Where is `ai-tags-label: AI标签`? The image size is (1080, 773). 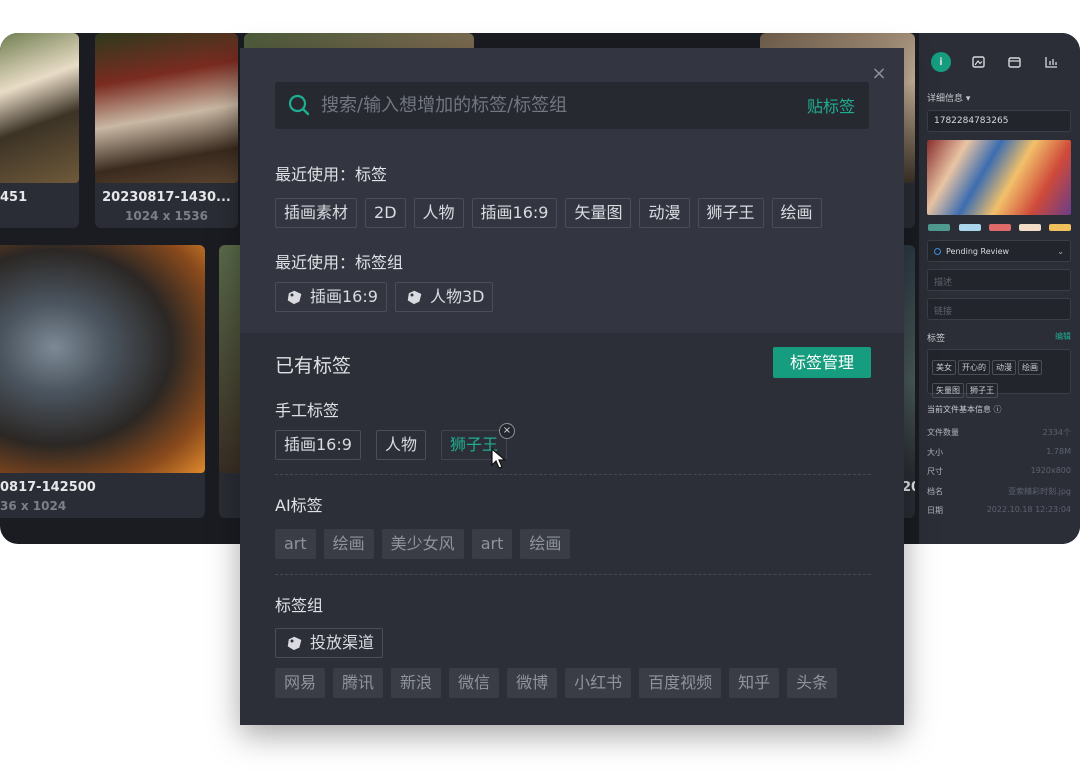 ai-tags-label: AI标签 is located at coordinates (299, 505).